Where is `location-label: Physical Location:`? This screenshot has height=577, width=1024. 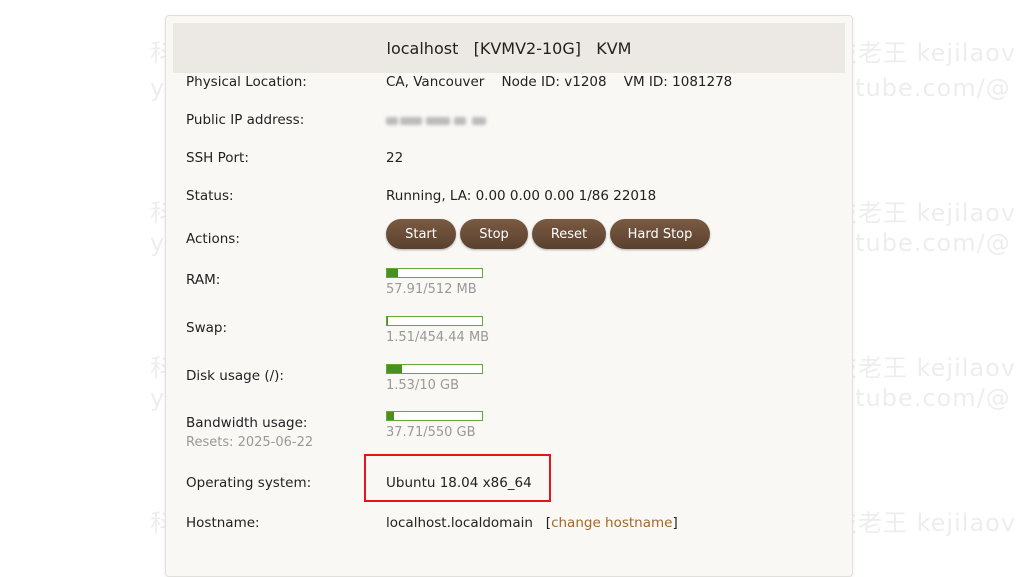
location-label: Physical Location: is located at coordinates (246, 82).